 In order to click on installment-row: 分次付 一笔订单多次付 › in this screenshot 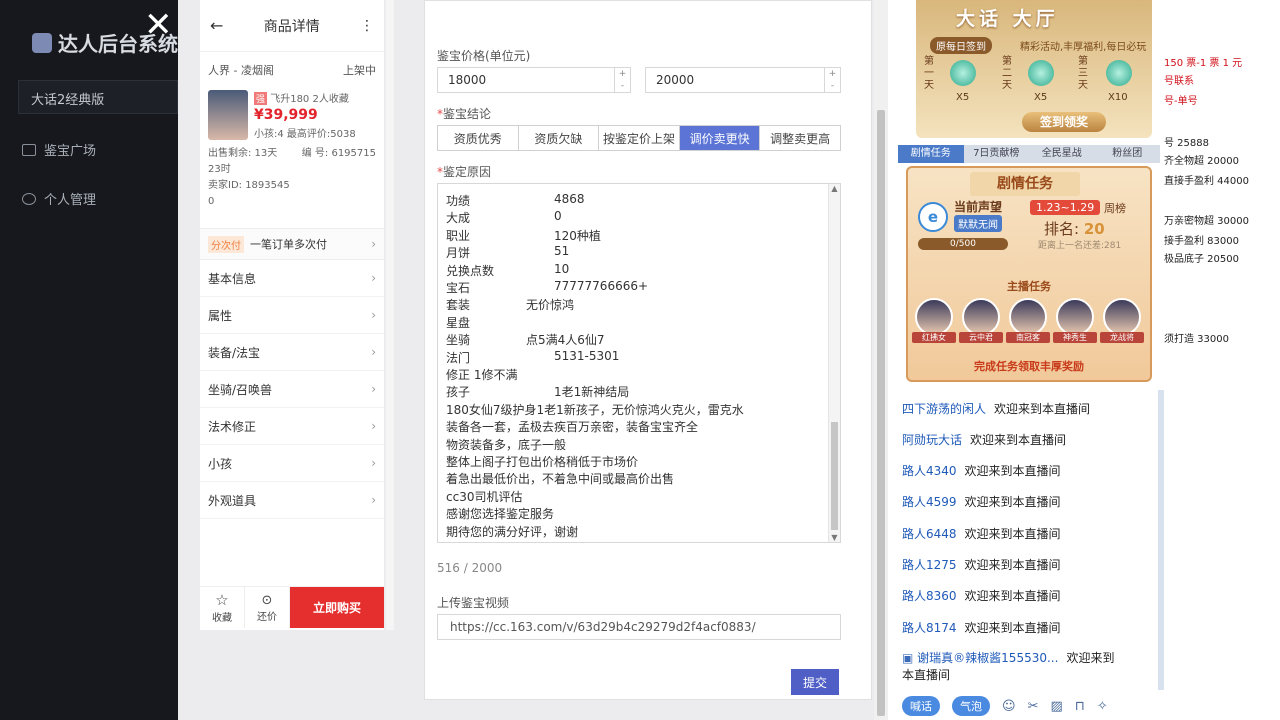, I will do `click(292, 244)`.